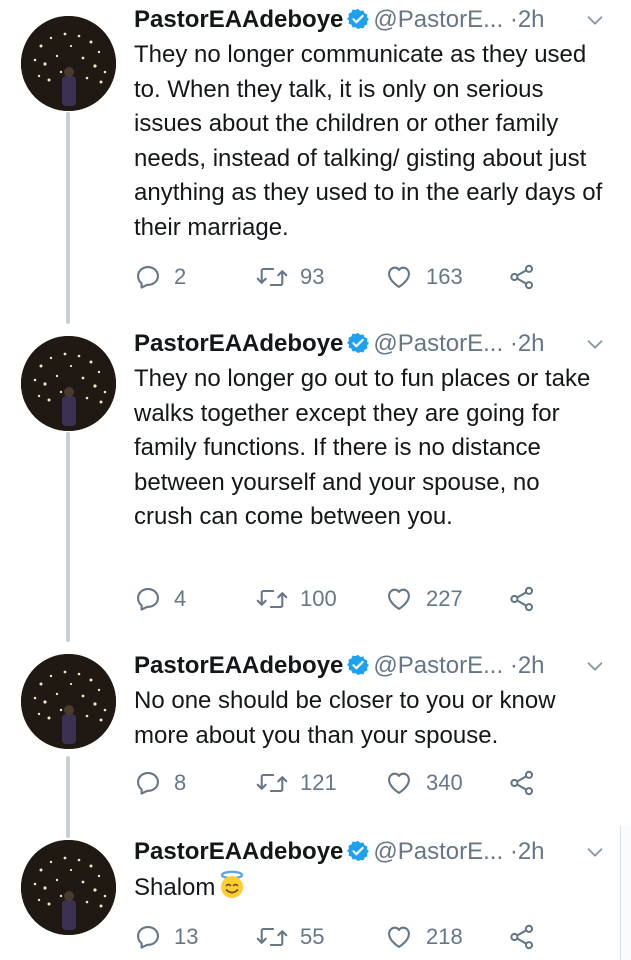 This screenshot has height=960, width=631. I want to click on retweet-count: 55, so click(312, 936).